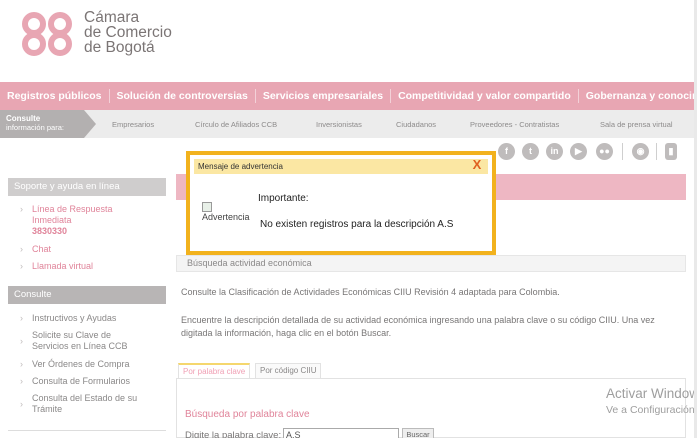 The width and height of the screenshot is (697, 438). What do you see at coordinates (87, 430) in the screenshot?
I see `sidebar-divider` at bounding box center [87, 430].